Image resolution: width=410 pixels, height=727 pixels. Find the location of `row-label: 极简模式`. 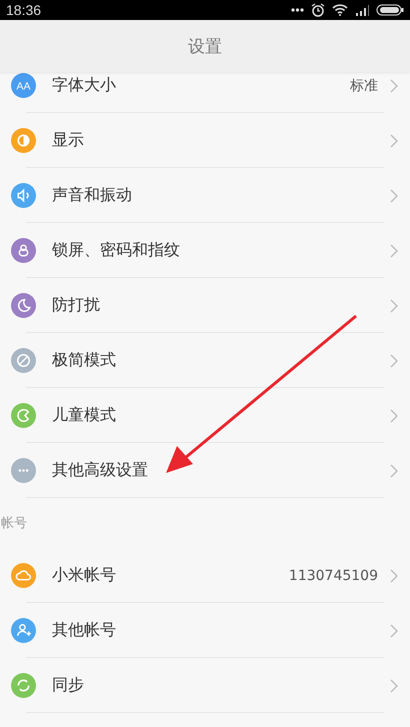

row-label: 极简模式 is located at coordinates (84, 360).